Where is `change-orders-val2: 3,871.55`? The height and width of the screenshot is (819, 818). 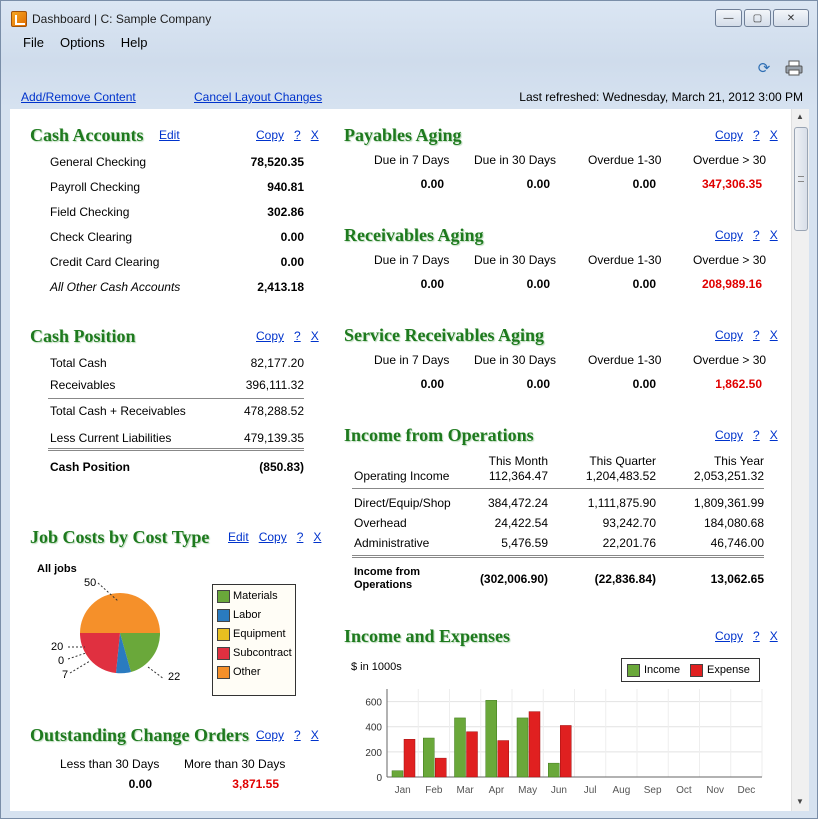 change-orders-val2: 3,871.55 is located at coordinates (255, 784).